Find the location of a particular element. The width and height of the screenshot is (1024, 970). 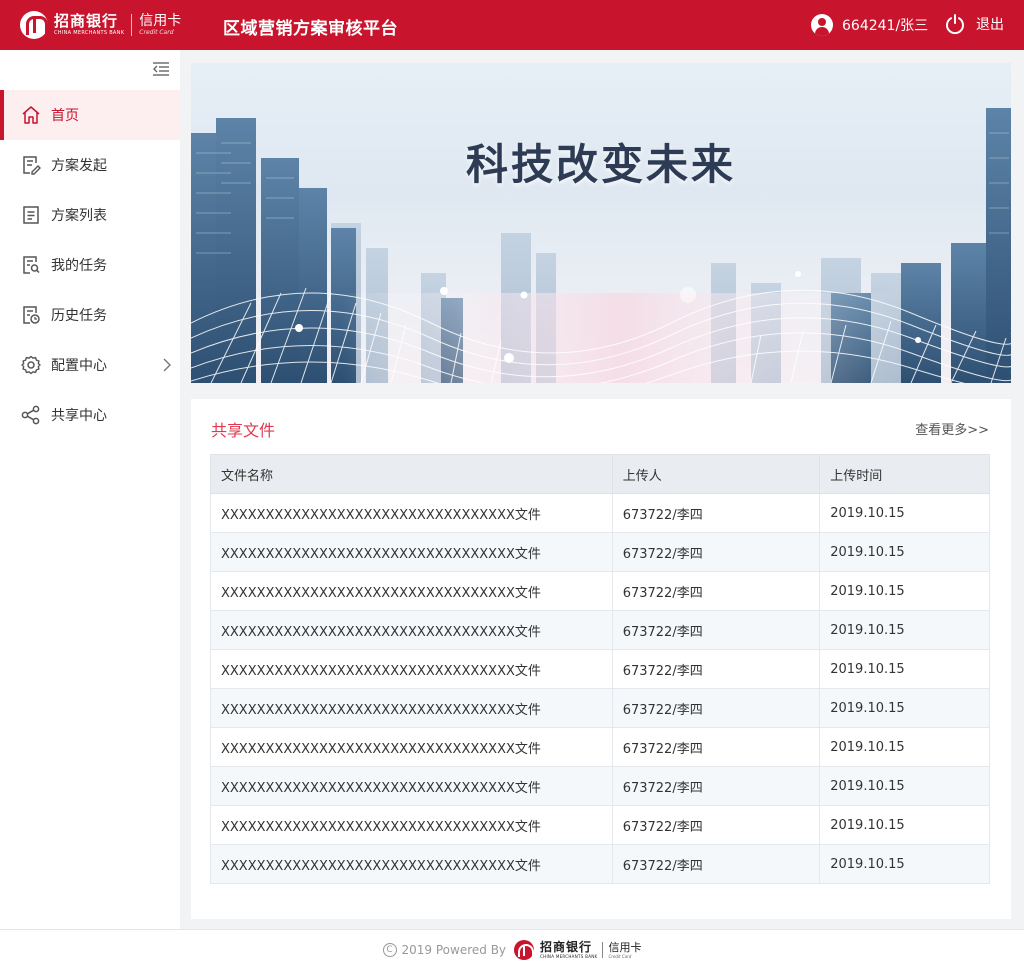

power-icon is located at coordinates (955, 24).